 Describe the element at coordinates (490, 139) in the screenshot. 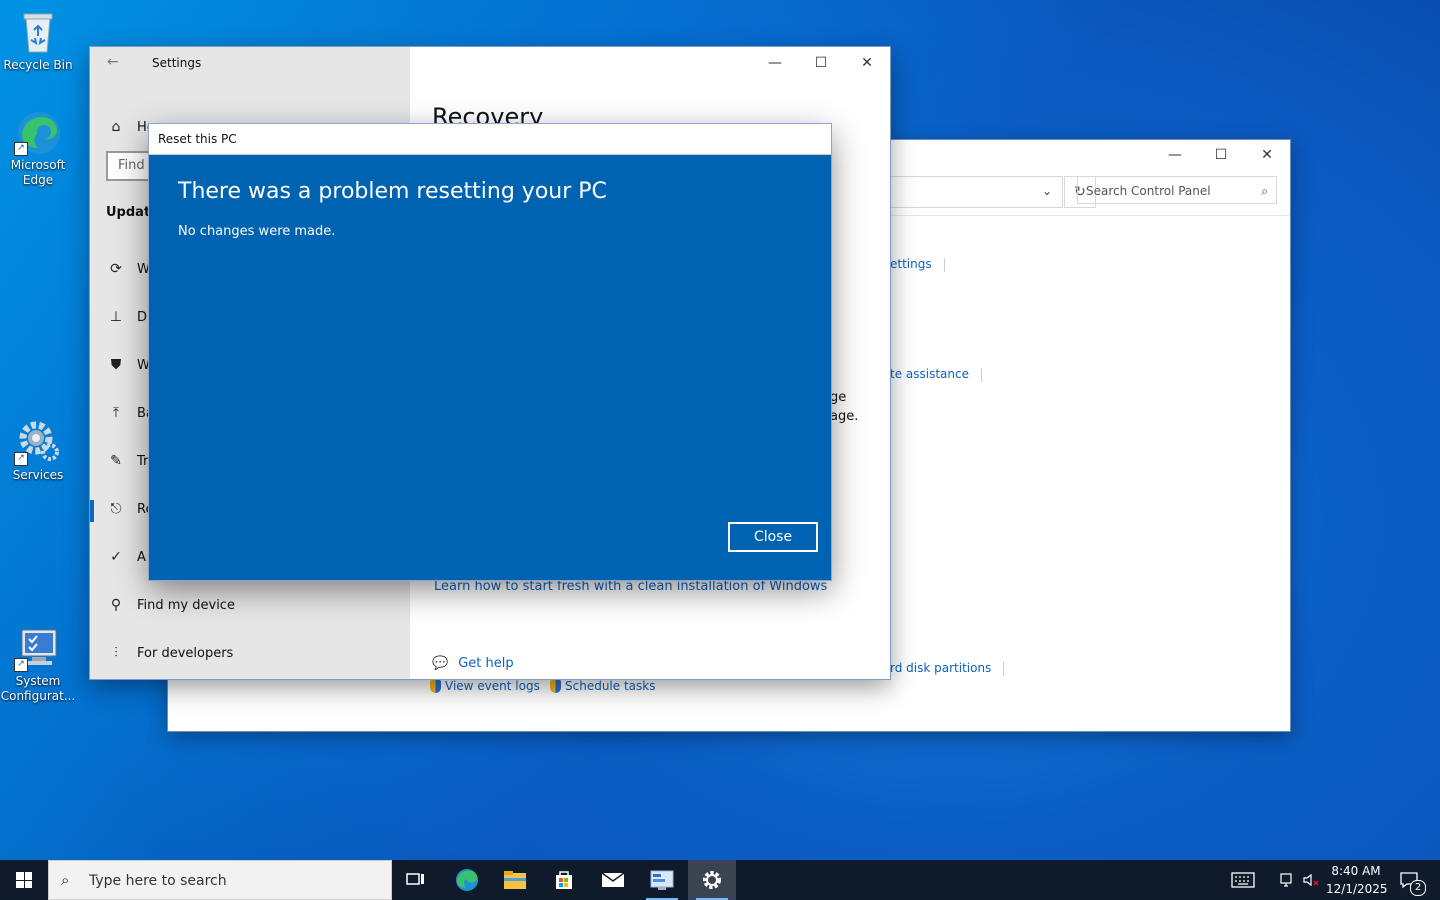

I see `dialog-titlebar: Reset this PC` at that location.